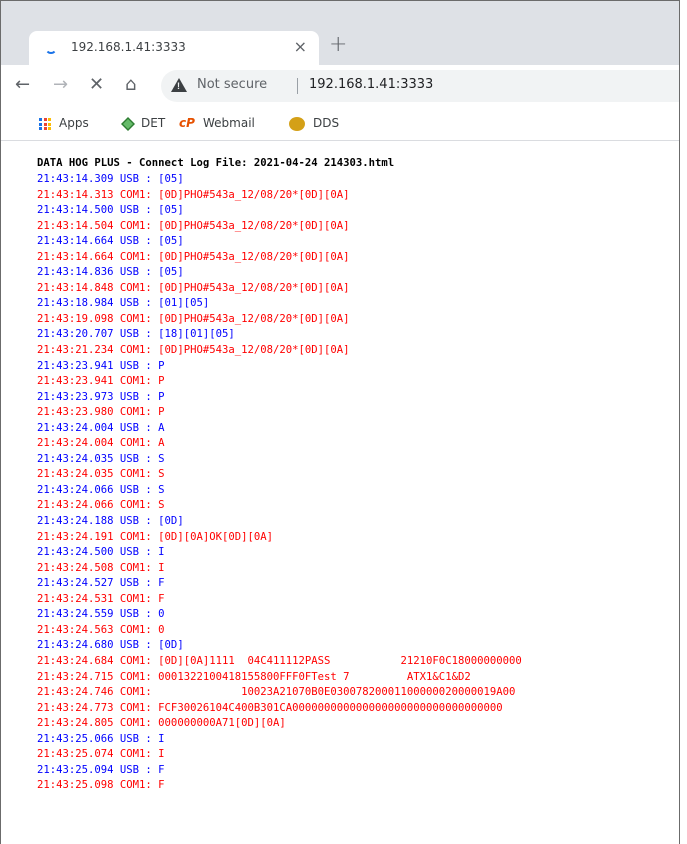 The height and width of the screenshot is (844, 687). I want to click on log-line-usb: 21:43:23.941 USB : P, so click(101, 365).